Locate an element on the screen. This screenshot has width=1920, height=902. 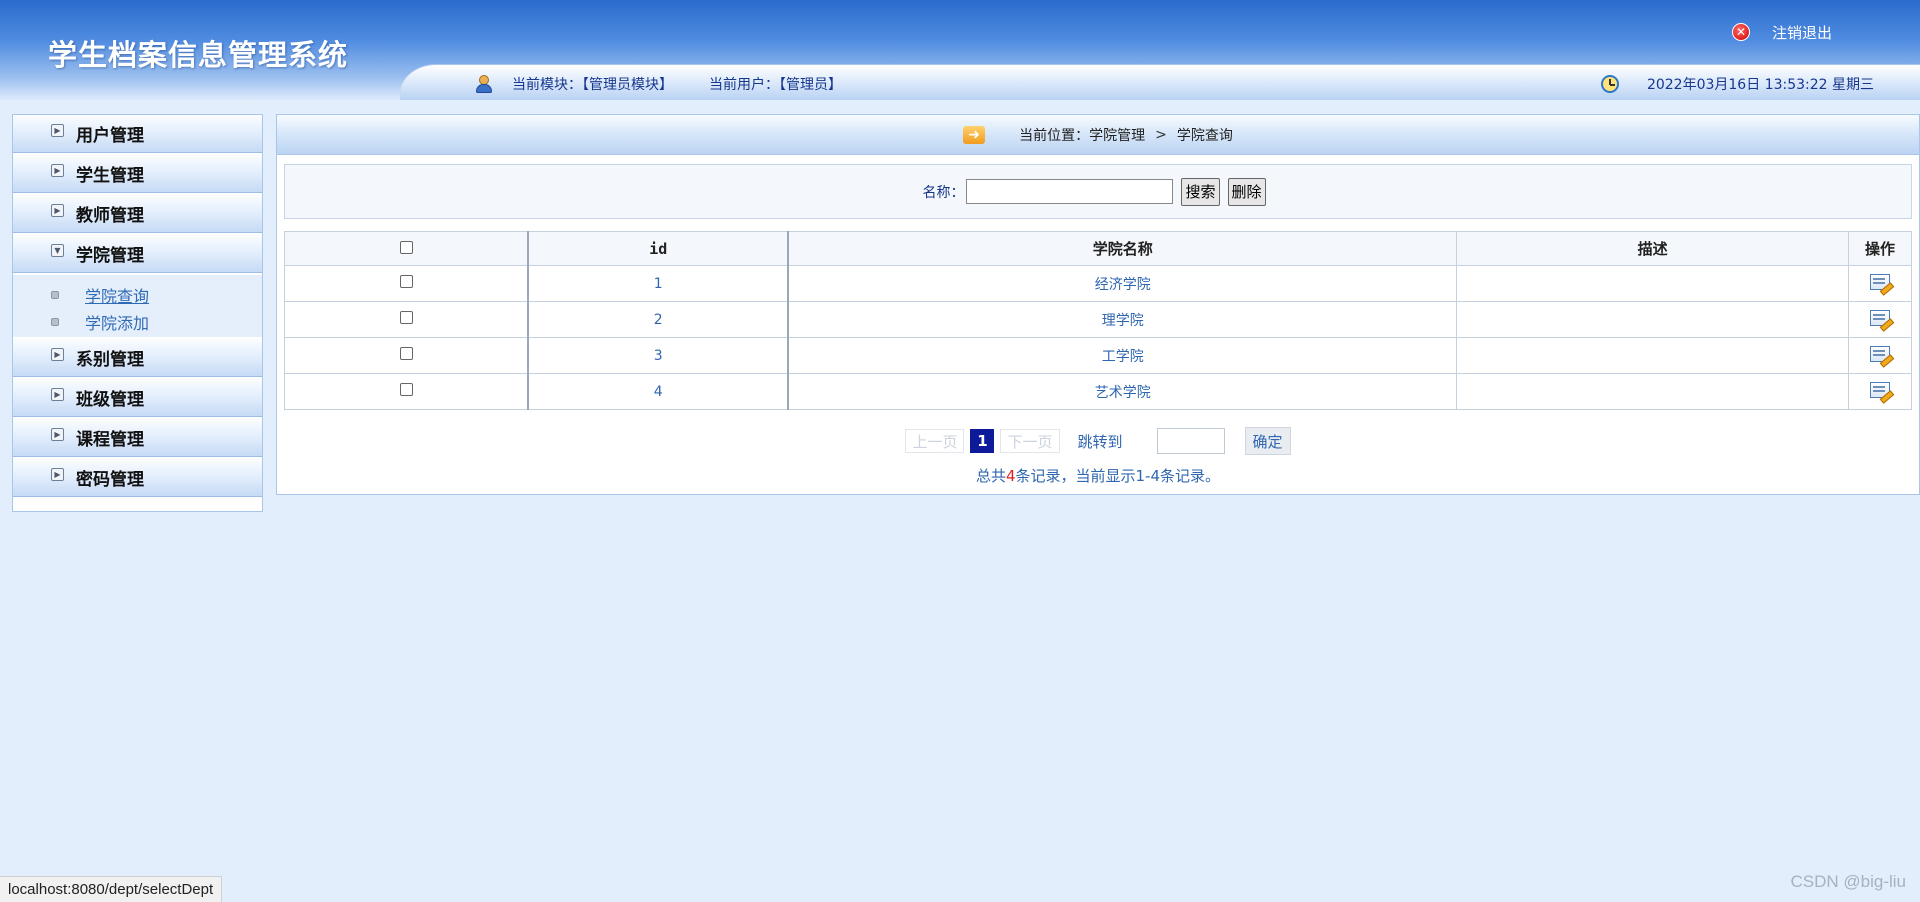
sidebar-item-course-management: ▶ 课程管理 is located at coordinates (137, 438).